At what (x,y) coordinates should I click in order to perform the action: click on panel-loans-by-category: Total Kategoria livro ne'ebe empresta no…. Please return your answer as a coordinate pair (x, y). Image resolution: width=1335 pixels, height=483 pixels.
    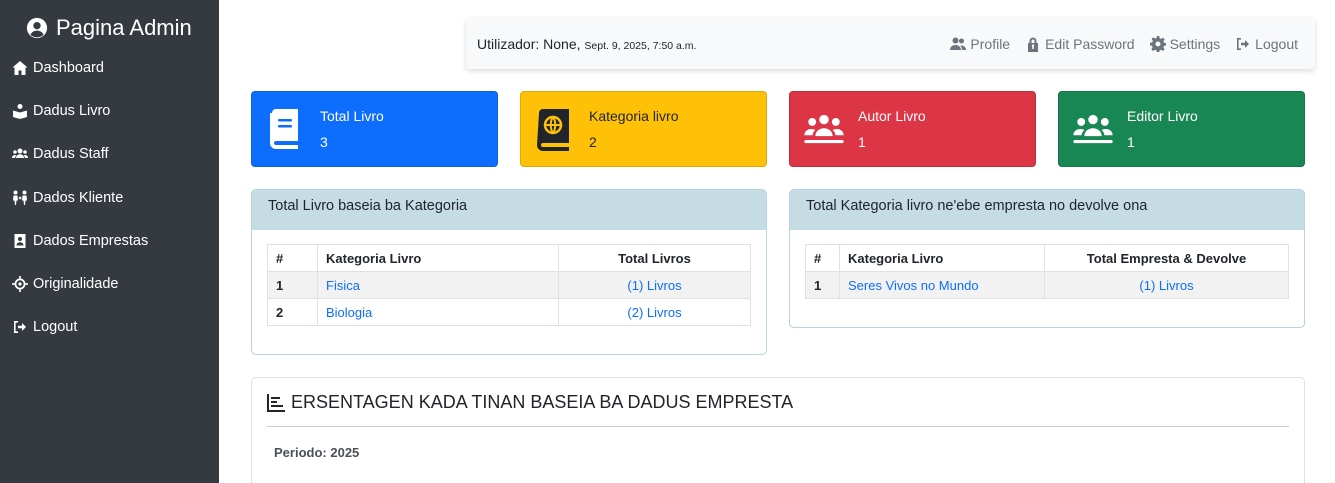
    Looking at the image, I should click on (1047, 258).